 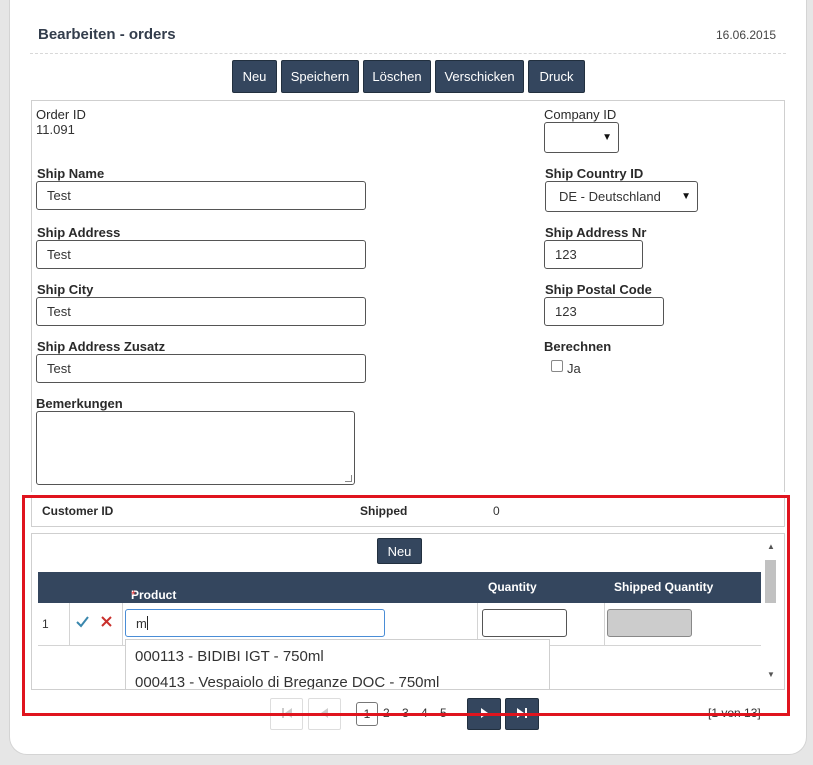 What do you see at coordinates (397, 76) in the screenshot?
I see `delete-button: Löschen` at bounding box center [397, 76].